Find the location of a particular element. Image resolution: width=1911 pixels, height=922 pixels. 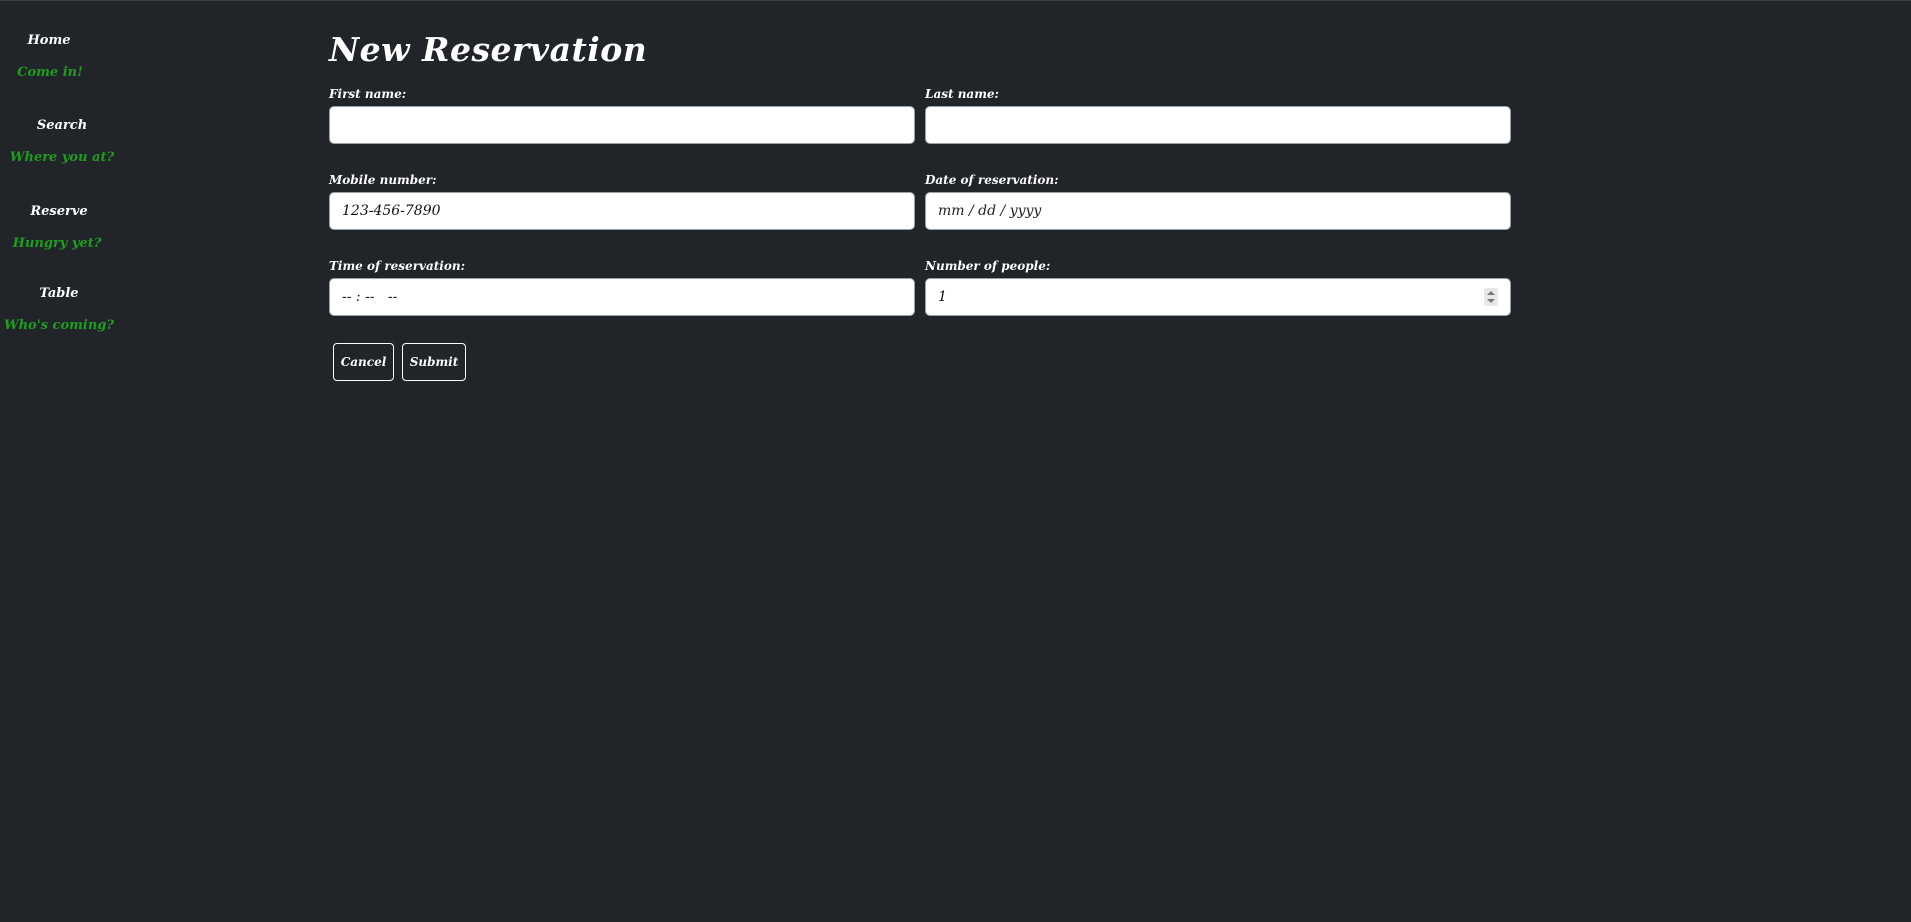

mobile-label: Mobile number: is located at coordinates (383, 180).